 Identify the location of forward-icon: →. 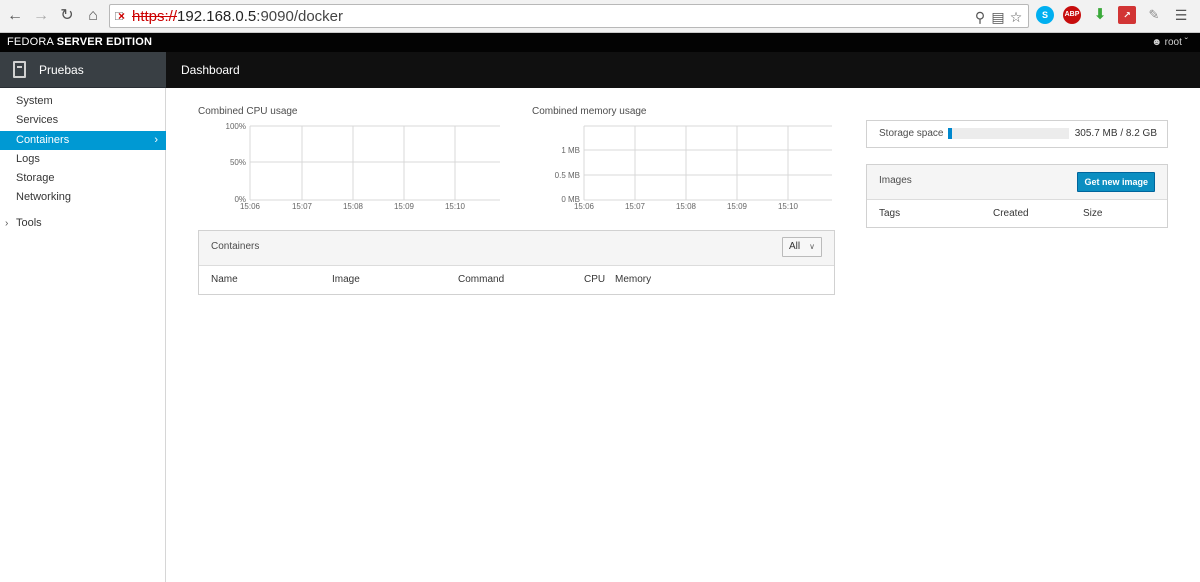
(41, 16).